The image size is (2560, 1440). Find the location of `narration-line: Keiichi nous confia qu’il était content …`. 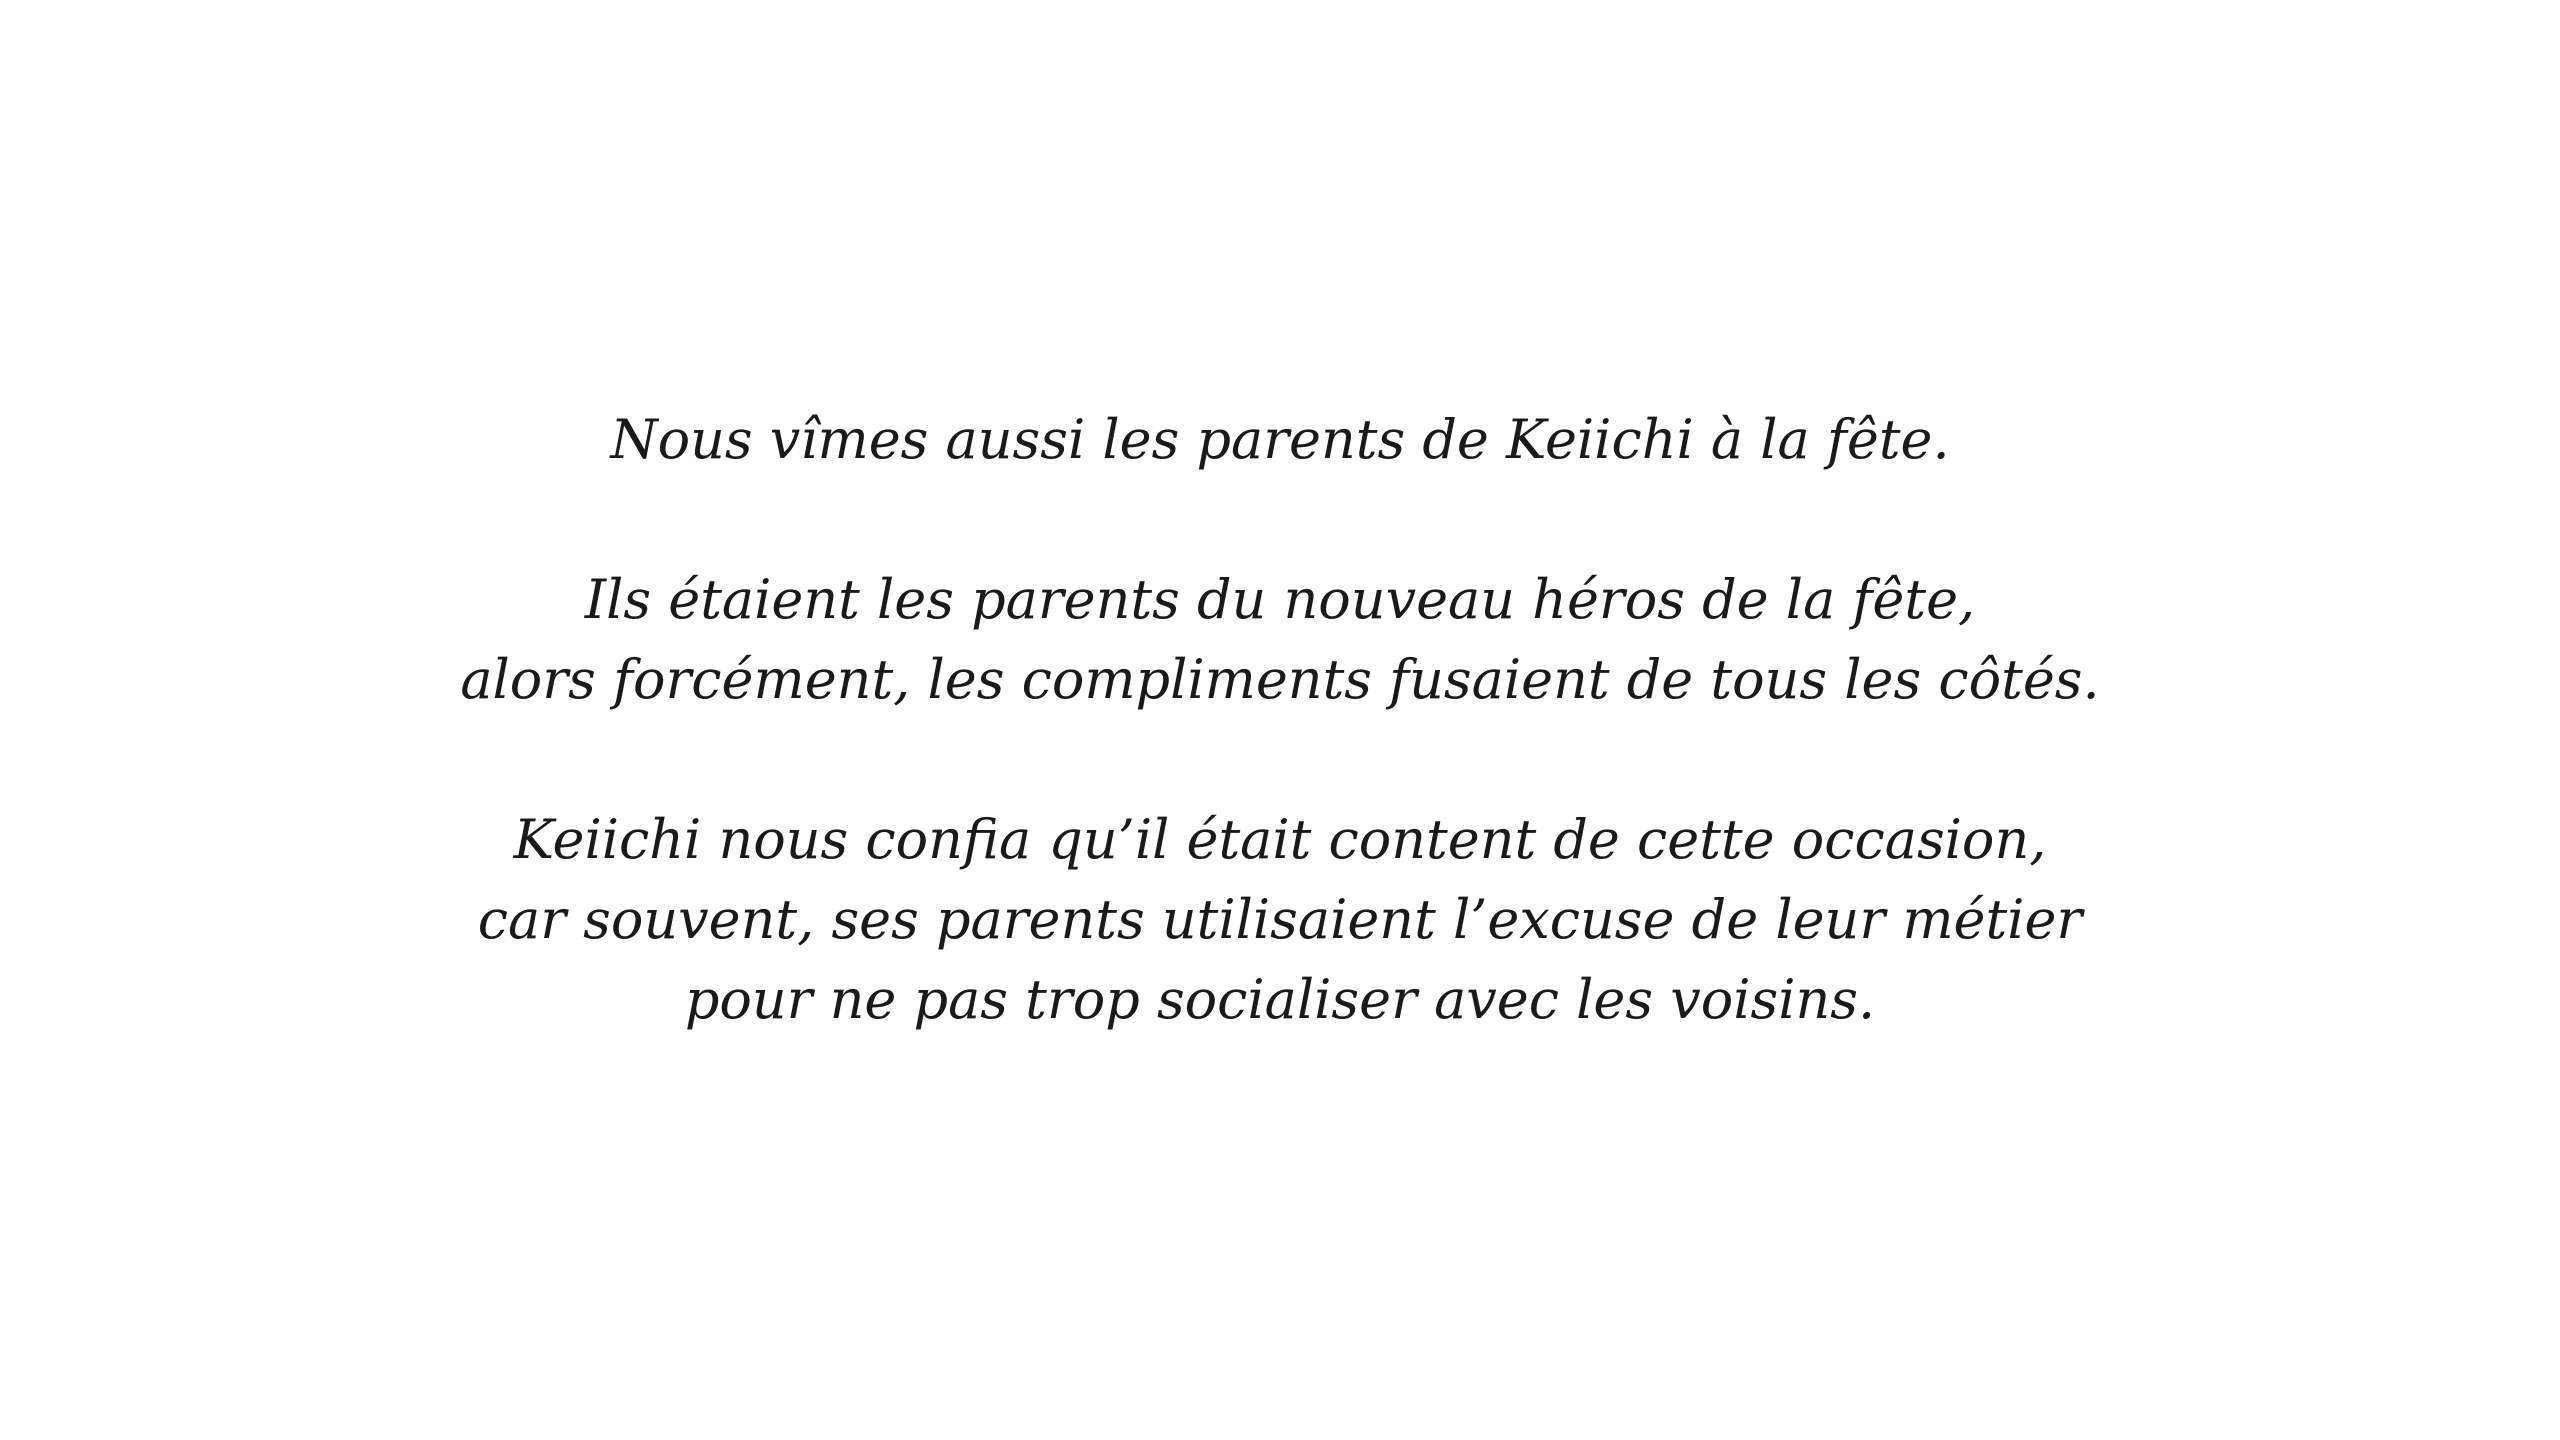

narration-line: Keiichi nous confia qu’il était content … is located at coordinates (1280, 839).